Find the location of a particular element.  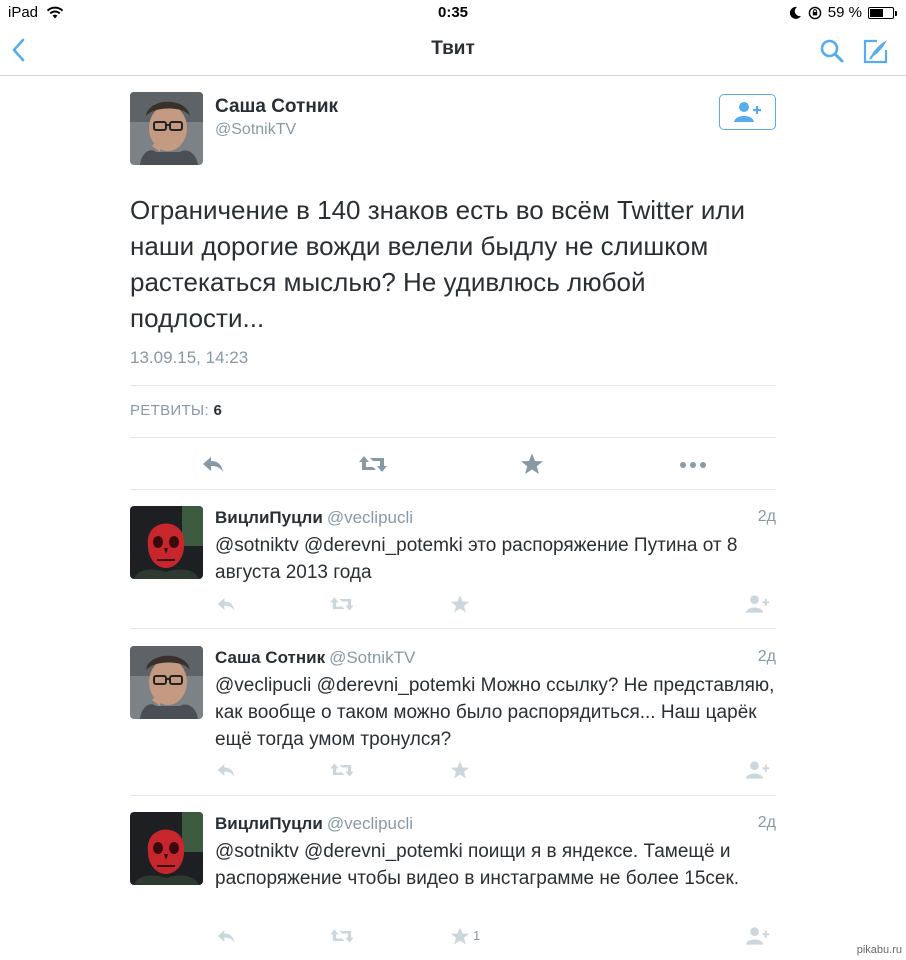

status-time: 0:35 is located at coordinates (453, 12).